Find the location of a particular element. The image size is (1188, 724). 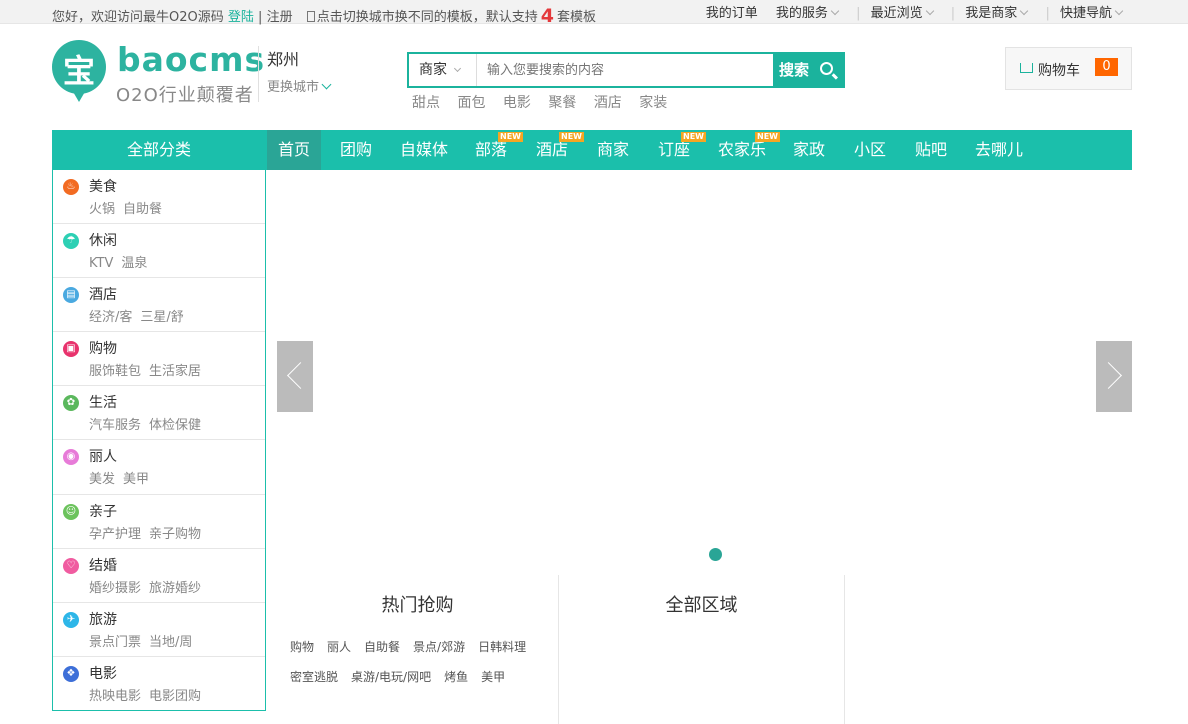

category-subs: KTV 温泉 is located at coordinates (122, 261).